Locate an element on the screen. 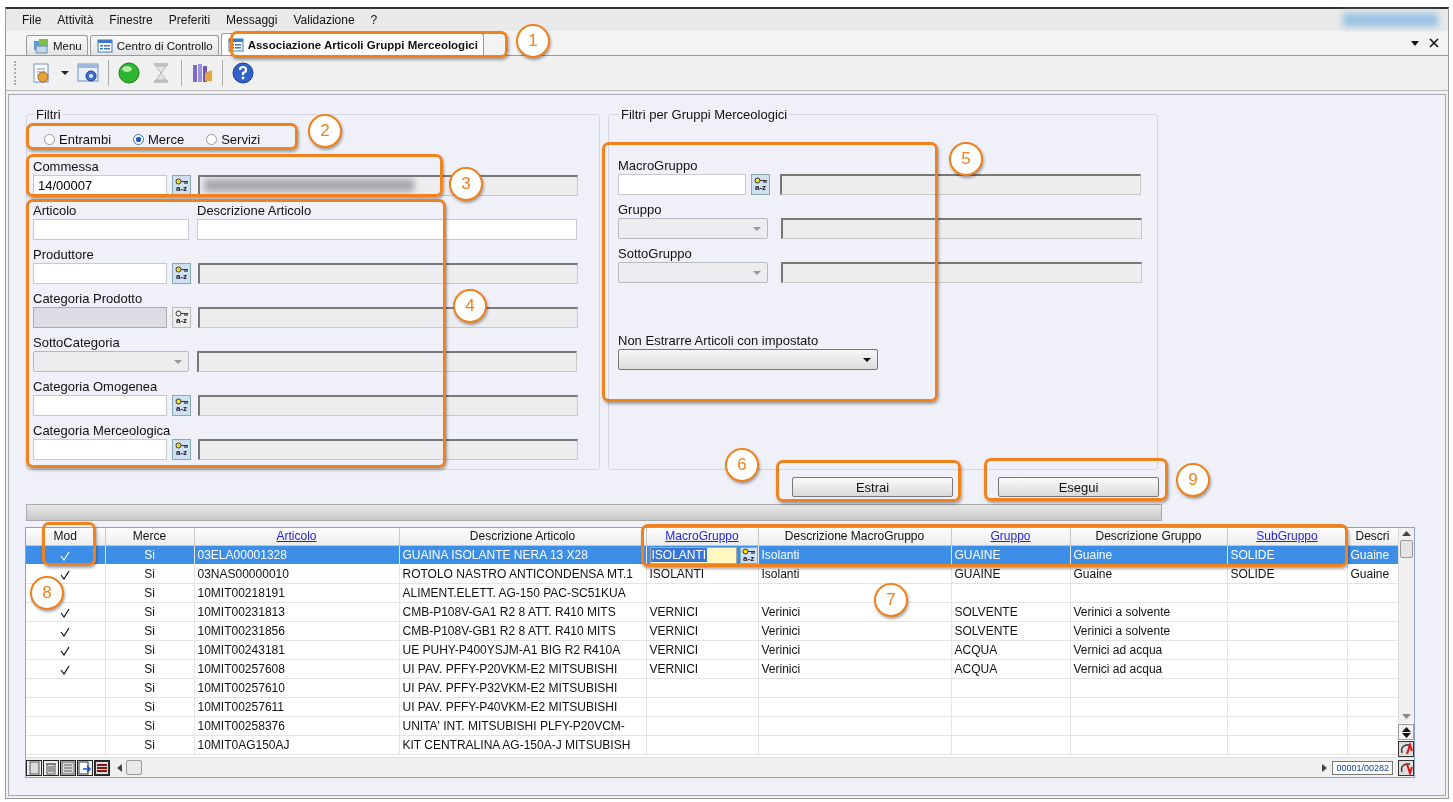 The image size is (1453, 802). input-field: 14/00007 is located at coordinates (100, 185).